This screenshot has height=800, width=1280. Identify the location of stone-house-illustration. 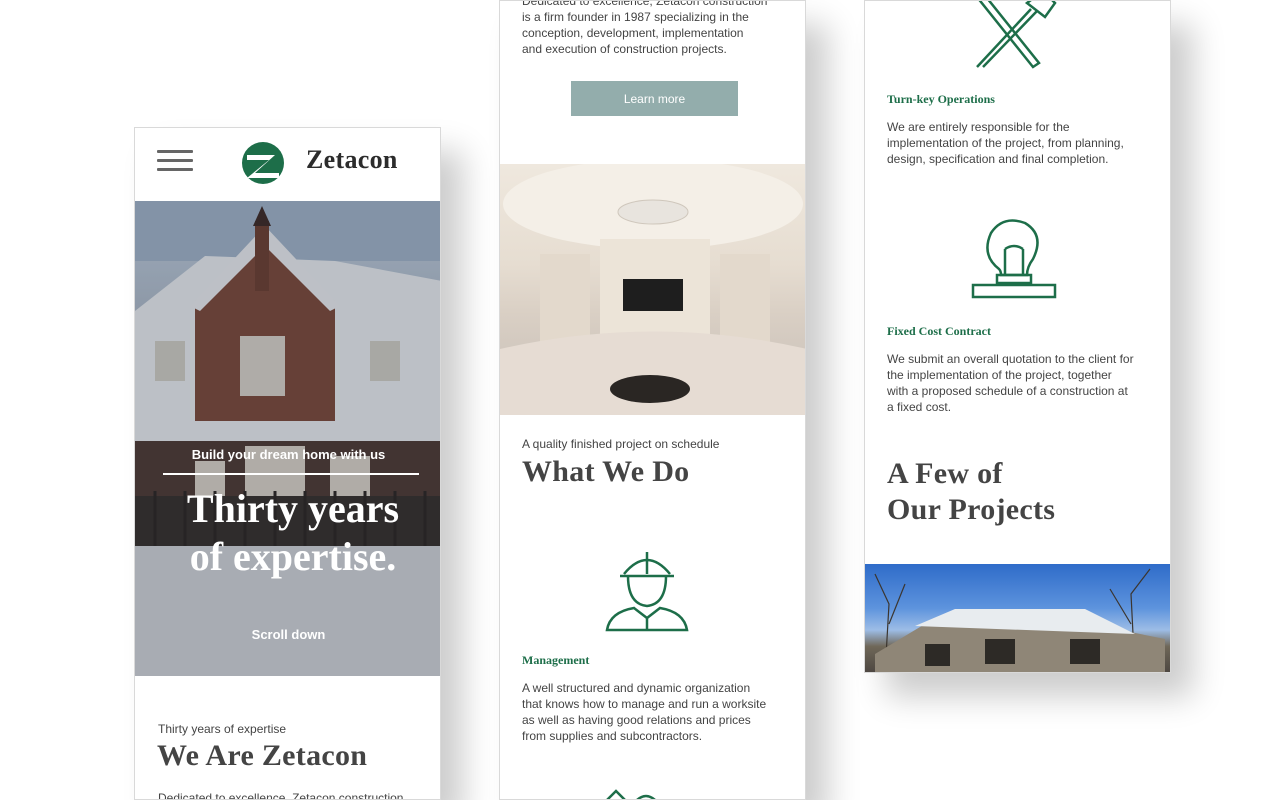
(1019, 620).